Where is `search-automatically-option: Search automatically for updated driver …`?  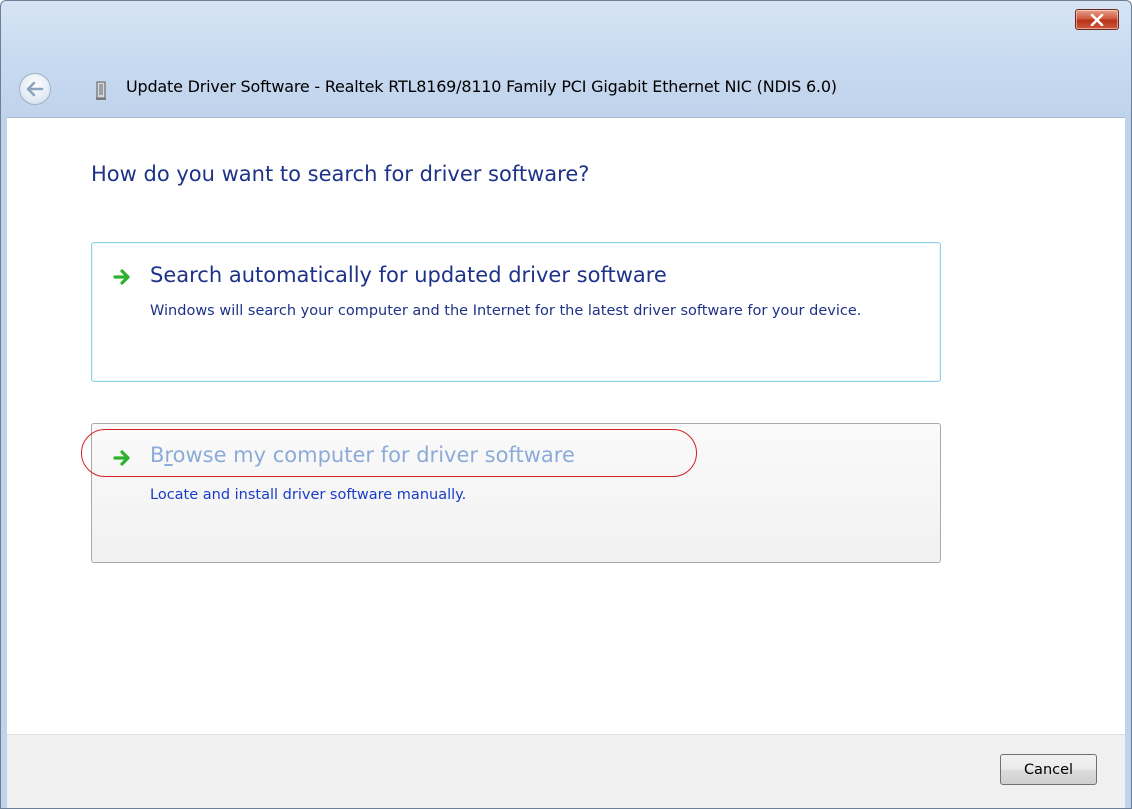 search-automatically-option: Search automatically for updated driver … is located at coordinates (516, 312).